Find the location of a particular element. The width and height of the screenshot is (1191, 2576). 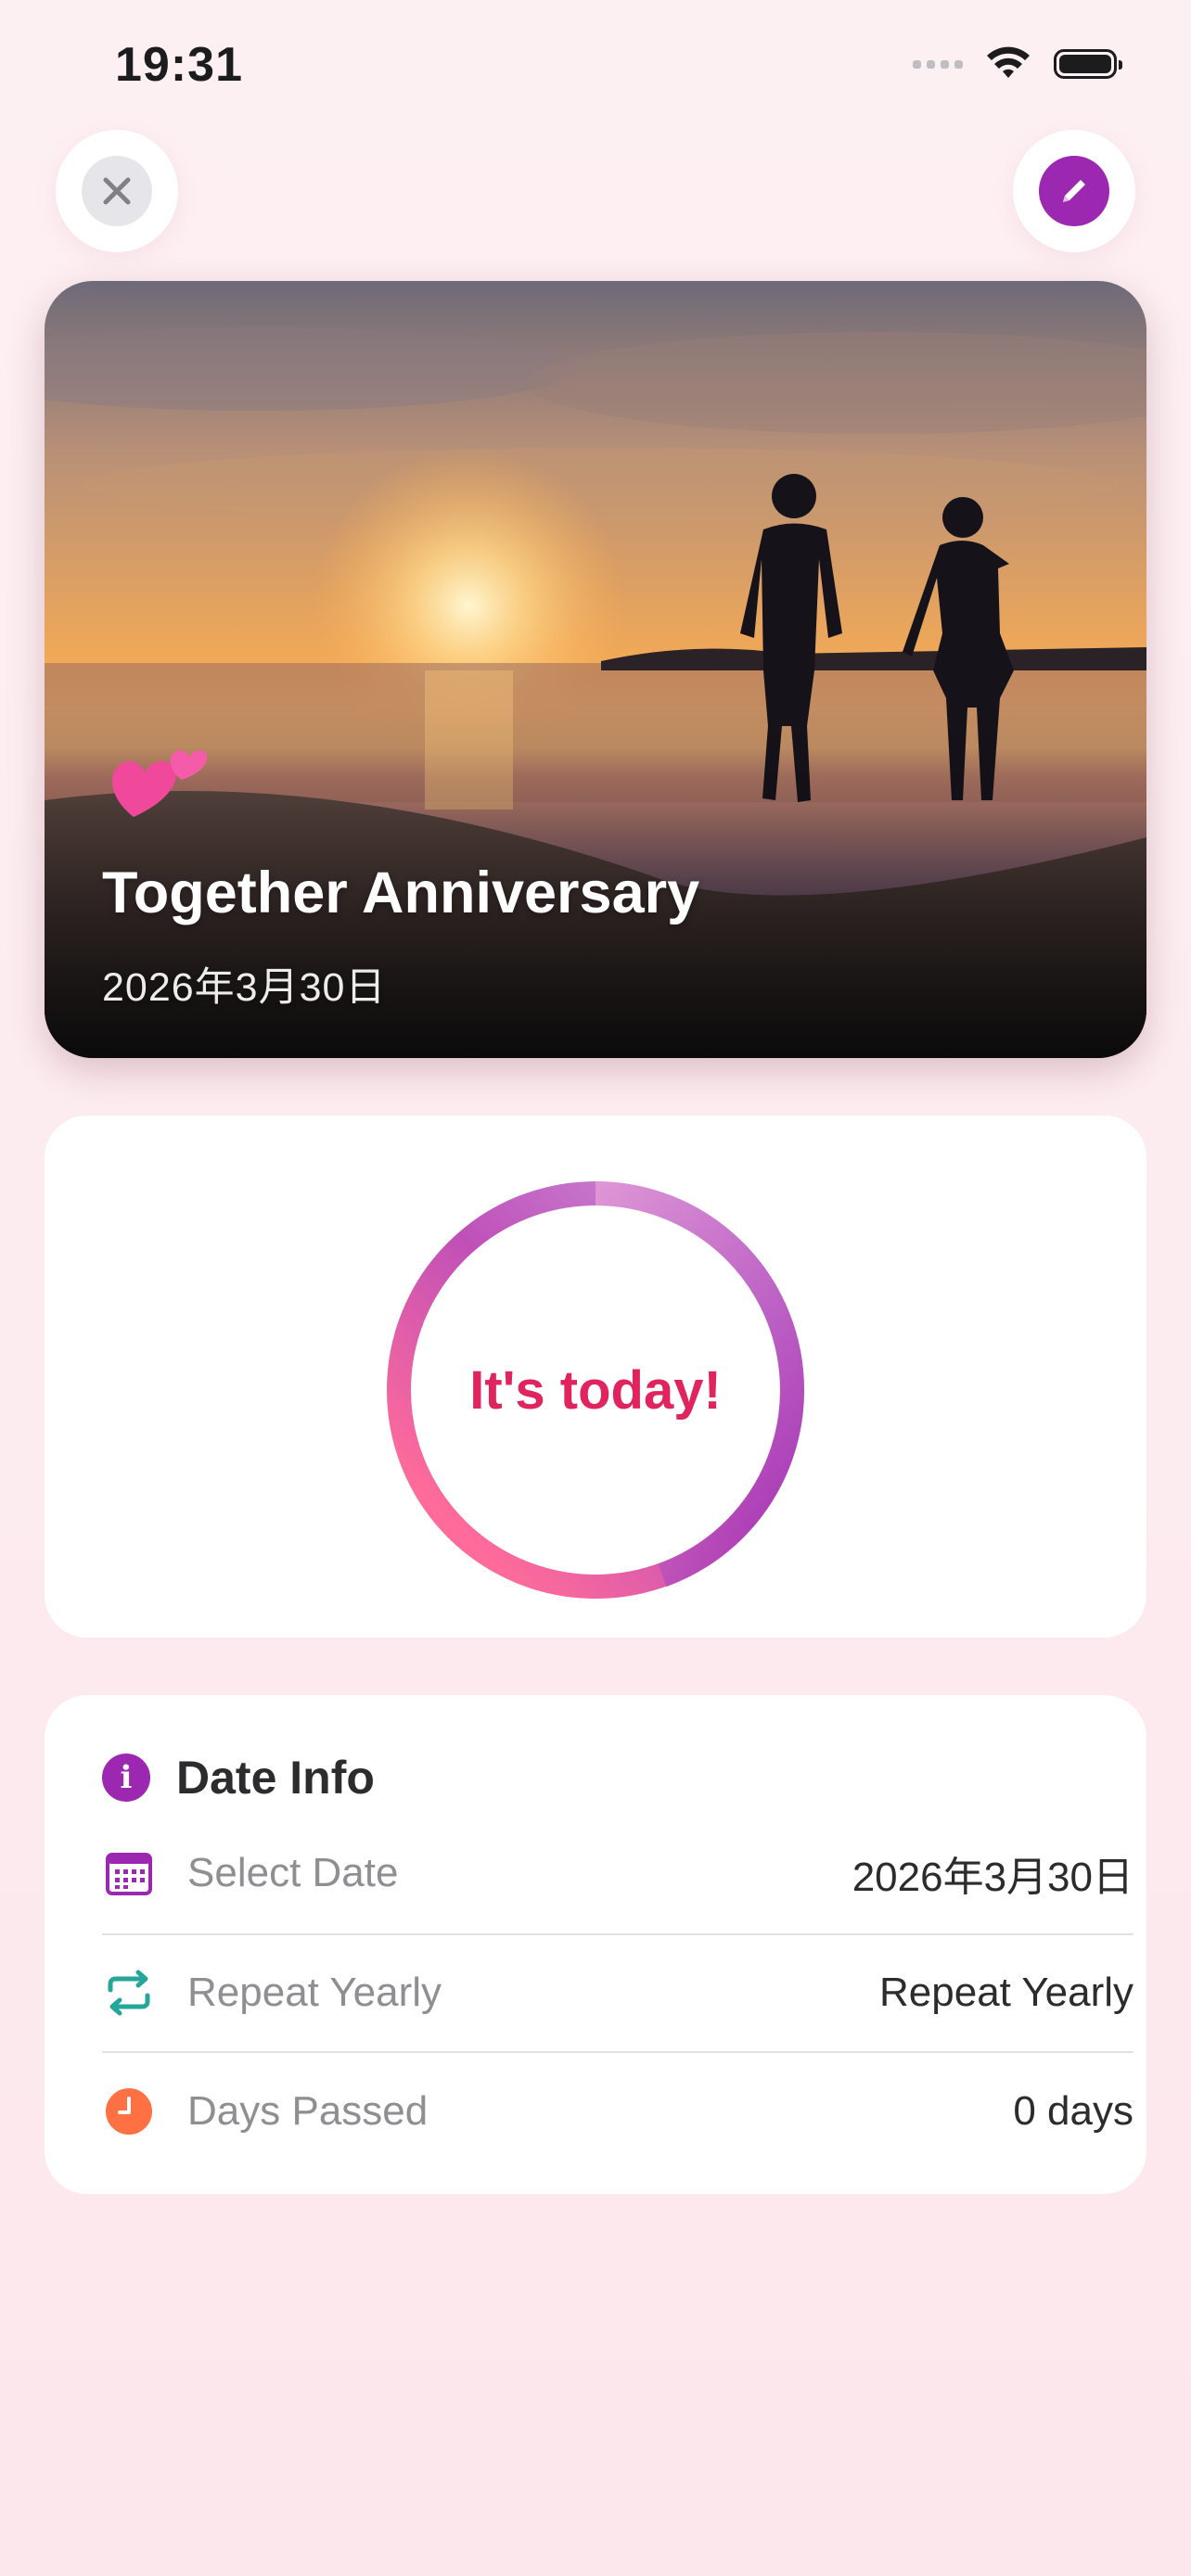

edit-button is located at coordinates (1074, 191).